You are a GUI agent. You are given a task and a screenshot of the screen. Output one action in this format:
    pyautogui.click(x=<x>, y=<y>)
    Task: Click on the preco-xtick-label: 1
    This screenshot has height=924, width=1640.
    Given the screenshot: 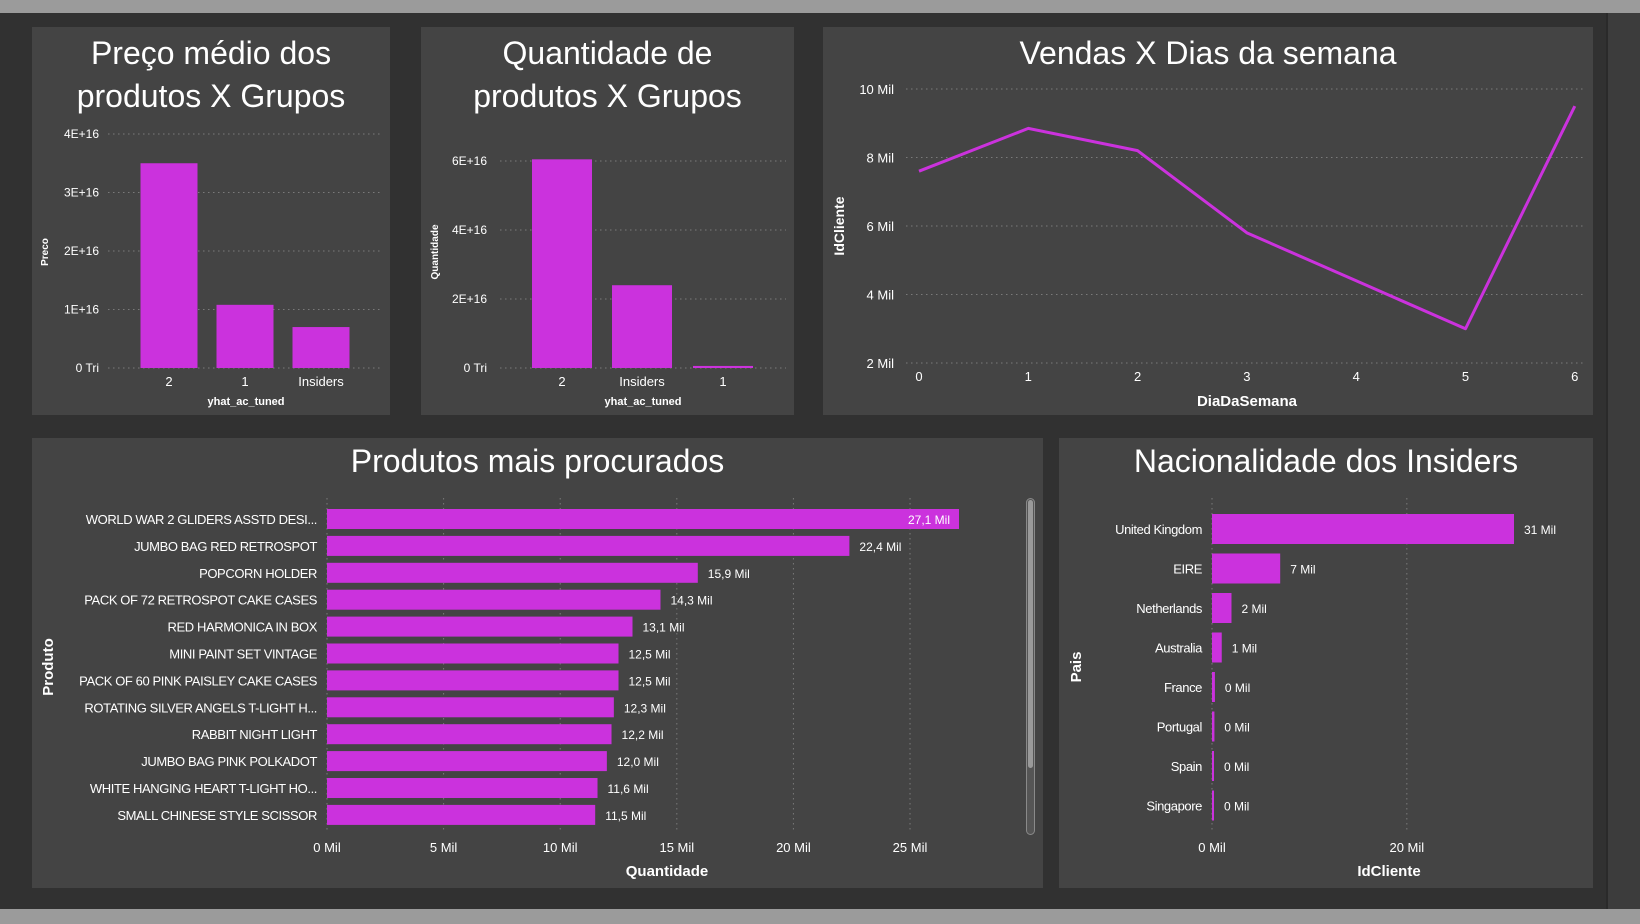 What is the action you would take?
    pyautogui.click(x=244, y=381)
    